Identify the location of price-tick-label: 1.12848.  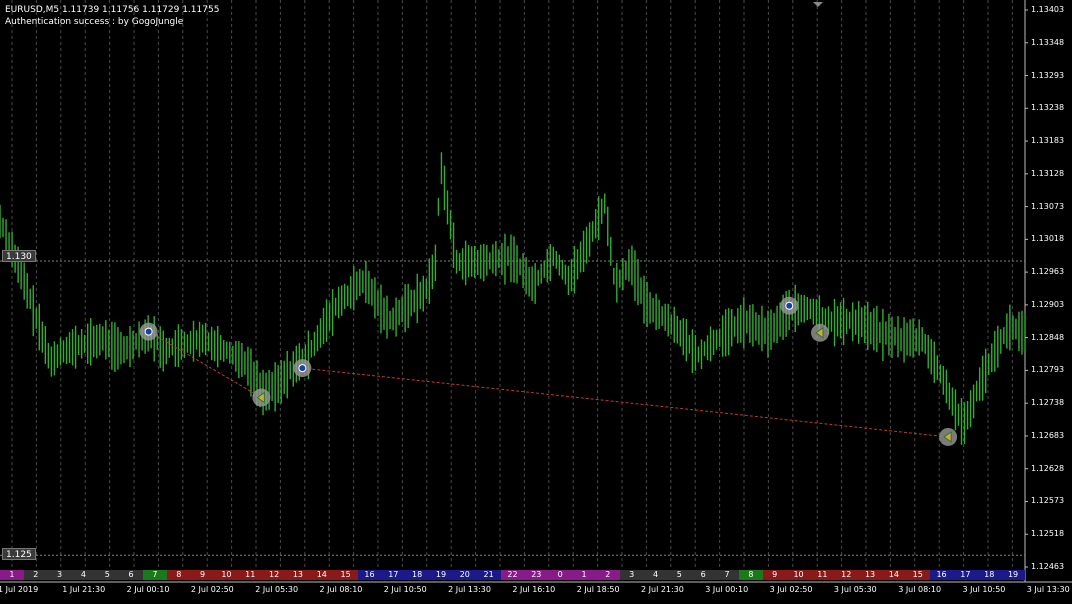
(1048, 337).